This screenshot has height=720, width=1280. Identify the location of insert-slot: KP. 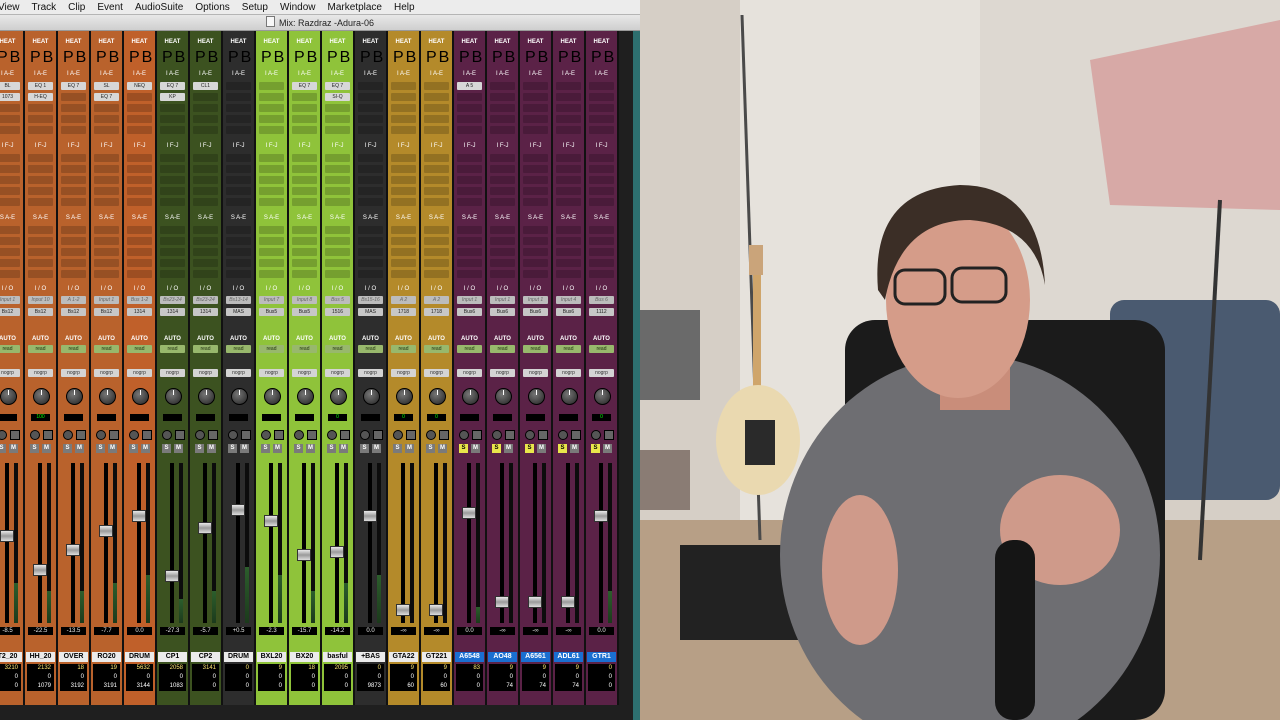
(172, 97).